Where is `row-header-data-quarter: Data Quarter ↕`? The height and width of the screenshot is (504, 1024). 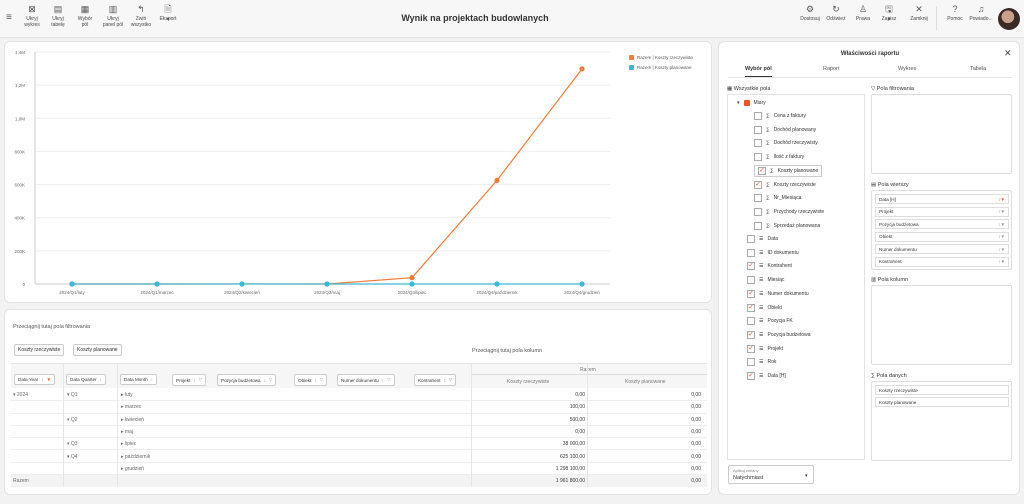
row-header-data-quarter: Data Quarter ↕ is located at coordinates (86, 379).